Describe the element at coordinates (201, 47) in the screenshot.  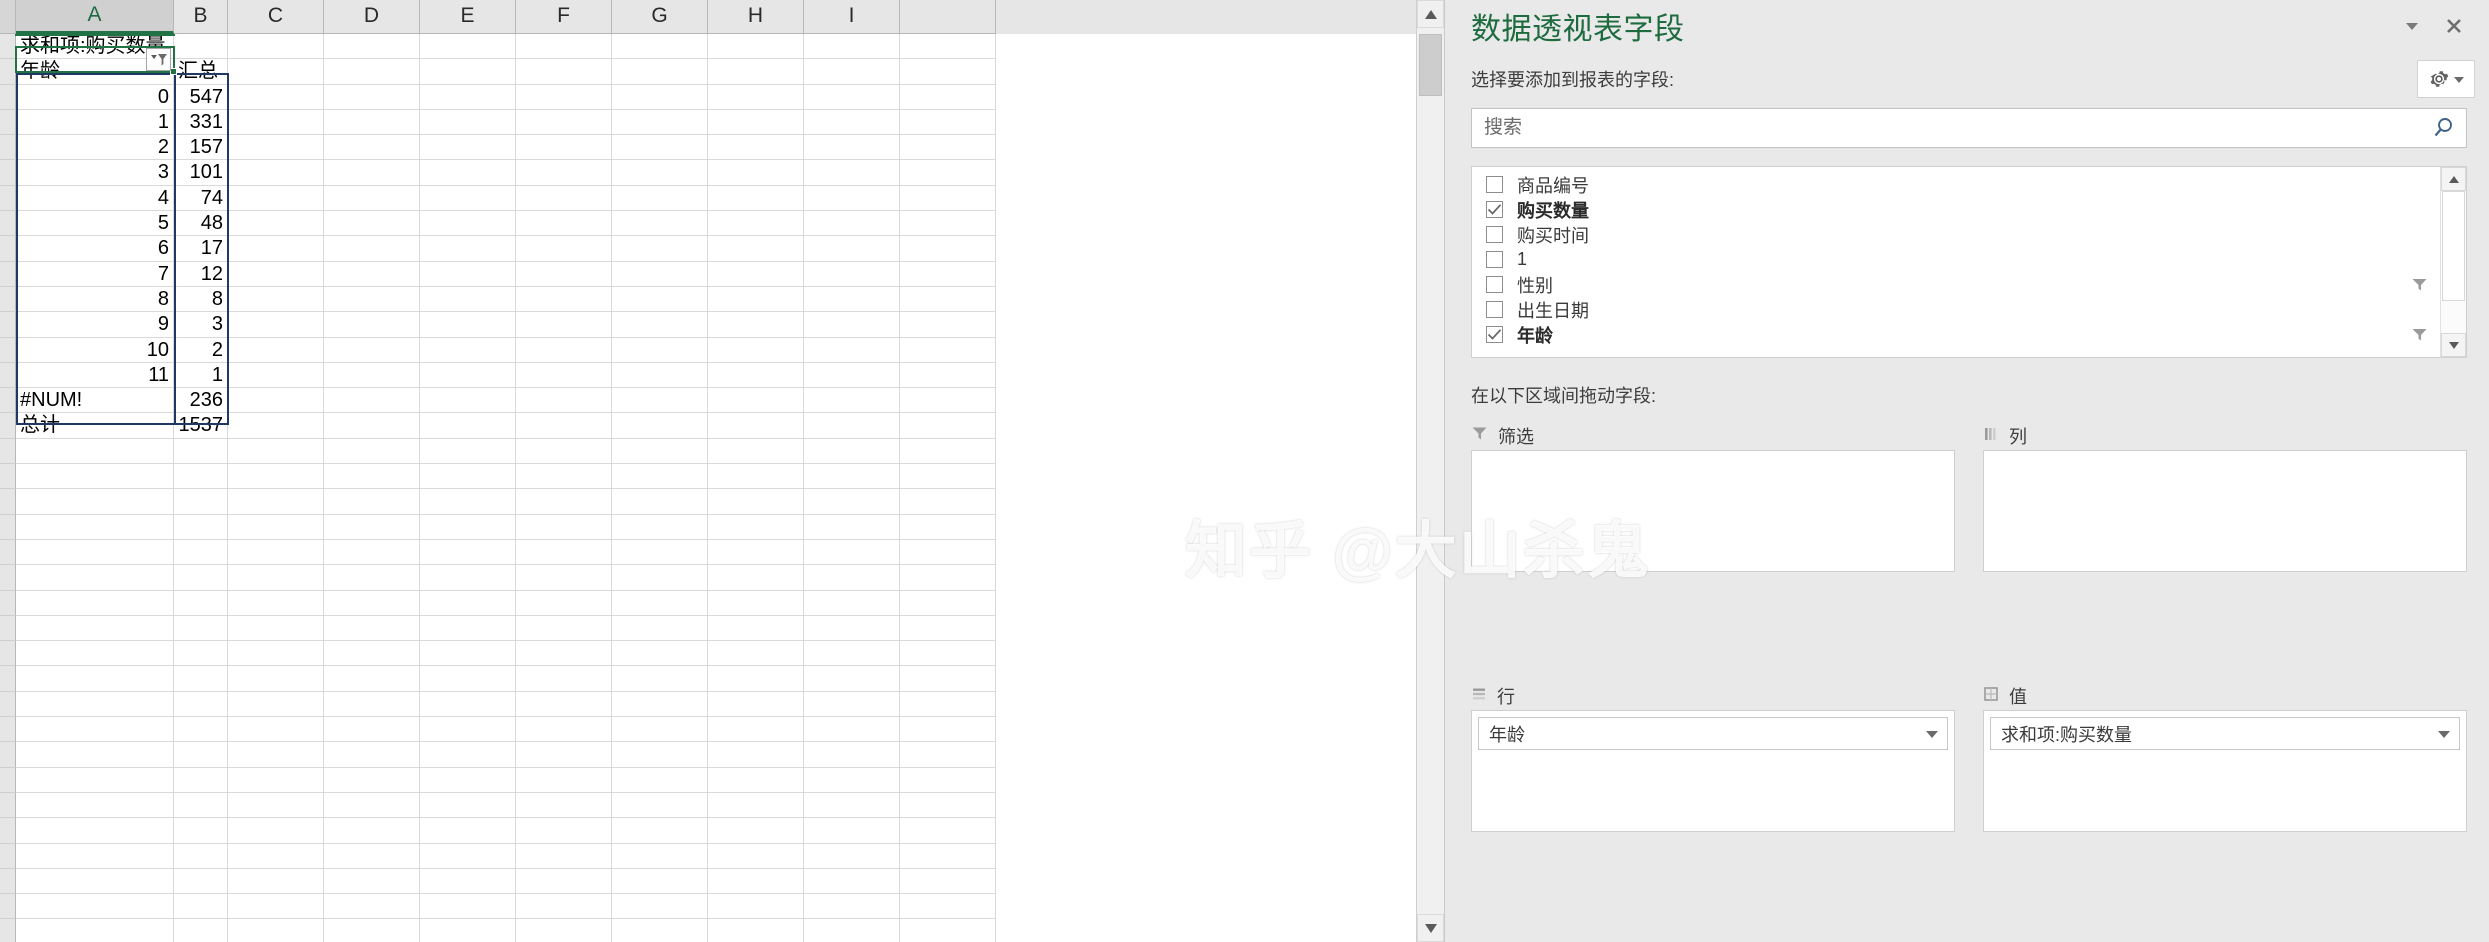
I see `pivot-value-cell` at that location.